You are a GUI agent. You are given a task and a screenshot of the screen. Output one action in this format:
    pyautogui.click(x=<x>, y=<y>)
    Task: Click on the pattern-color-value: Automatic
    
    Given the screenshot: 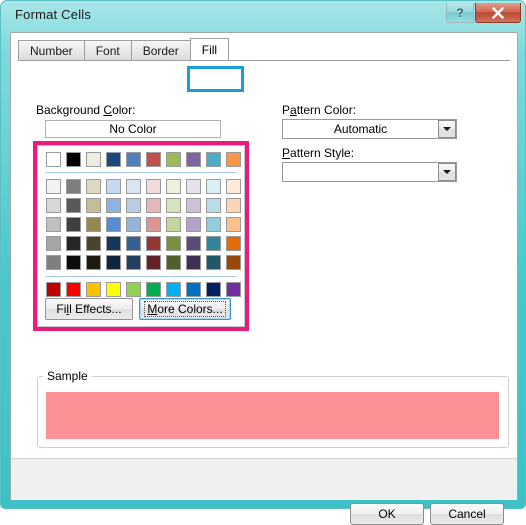 What is the action you would take?
    pyautogui.click(x=360, y=129)
    